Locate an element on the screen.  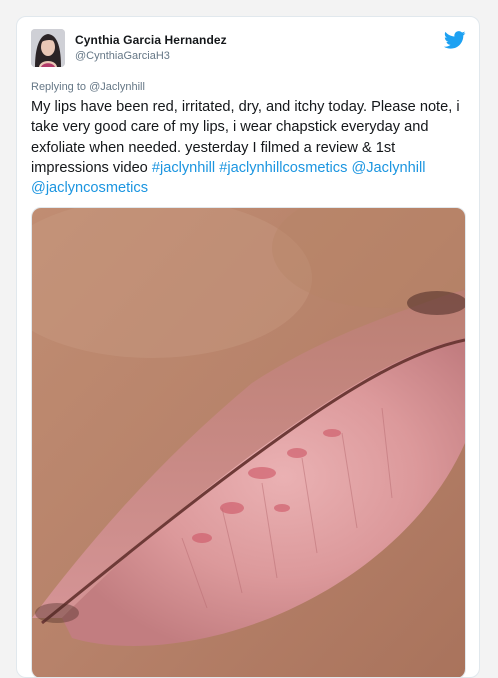
user-avatar is located at coordinates (48, 48).